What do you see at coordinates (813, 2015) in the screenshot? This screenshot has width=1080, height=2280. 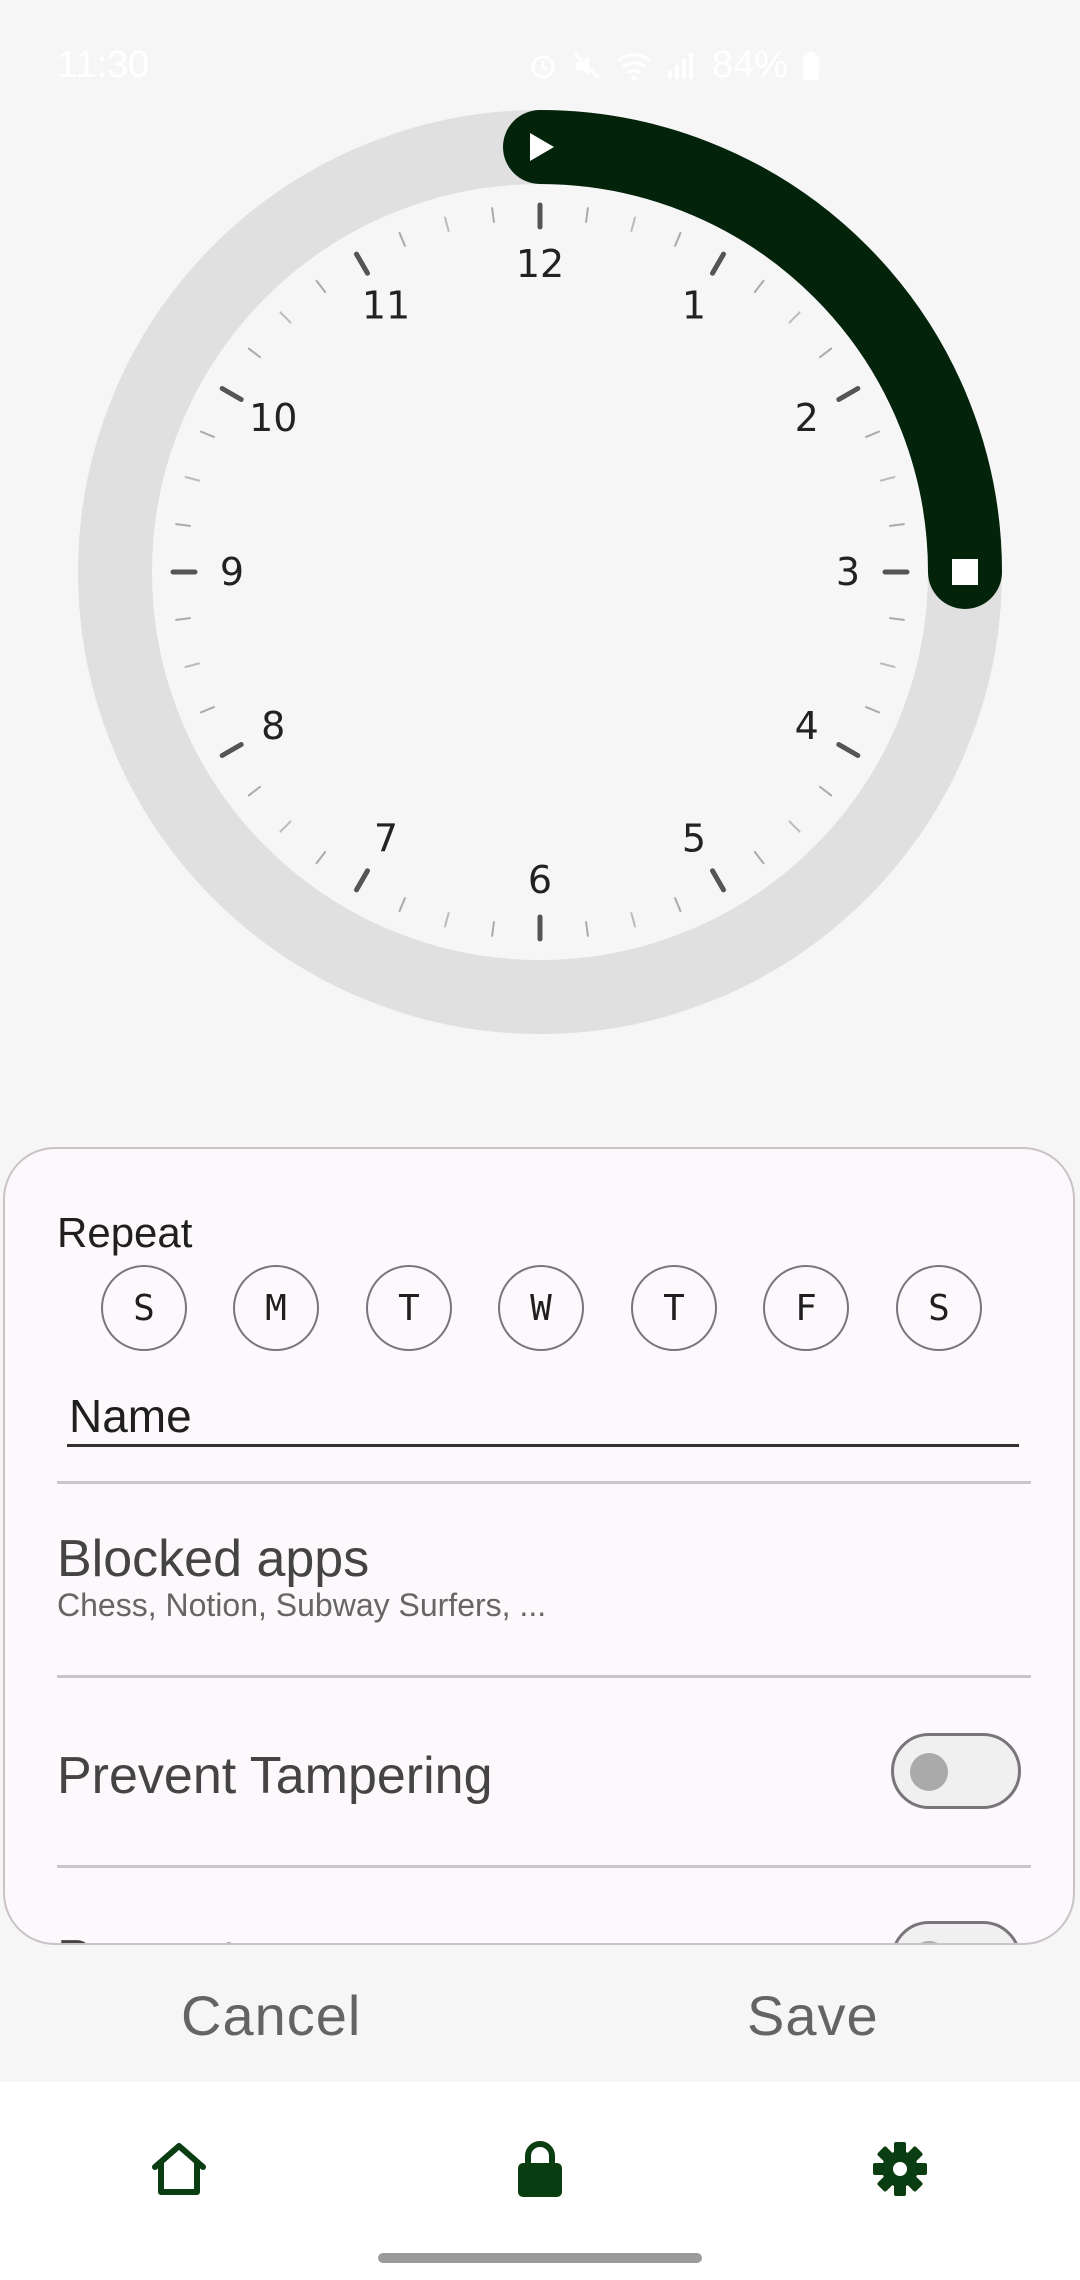 I see `save-button: Save` at bounding box center [813, 2015].